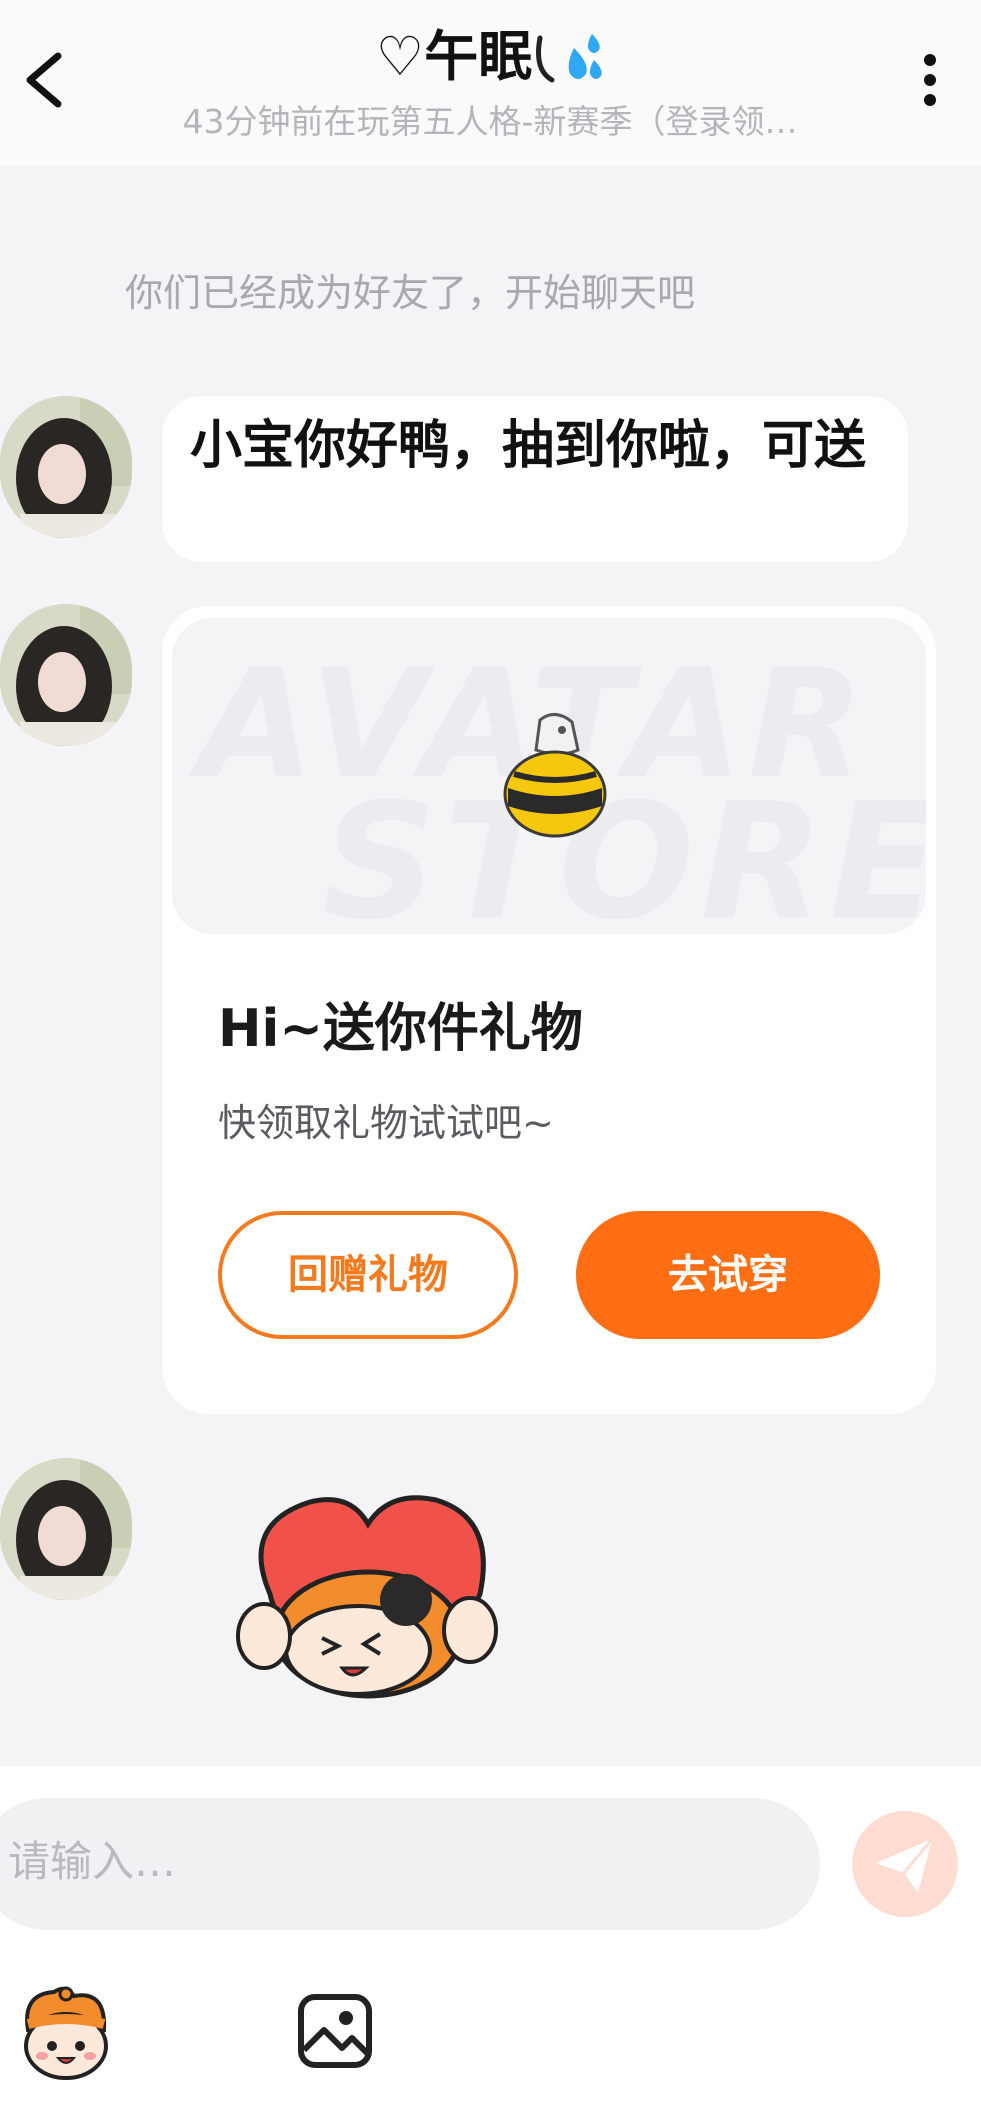 The image size is (981, 2119). I want to click on system-message: 你们已经成为好友了，开始聊天吧, so click(409, 293).